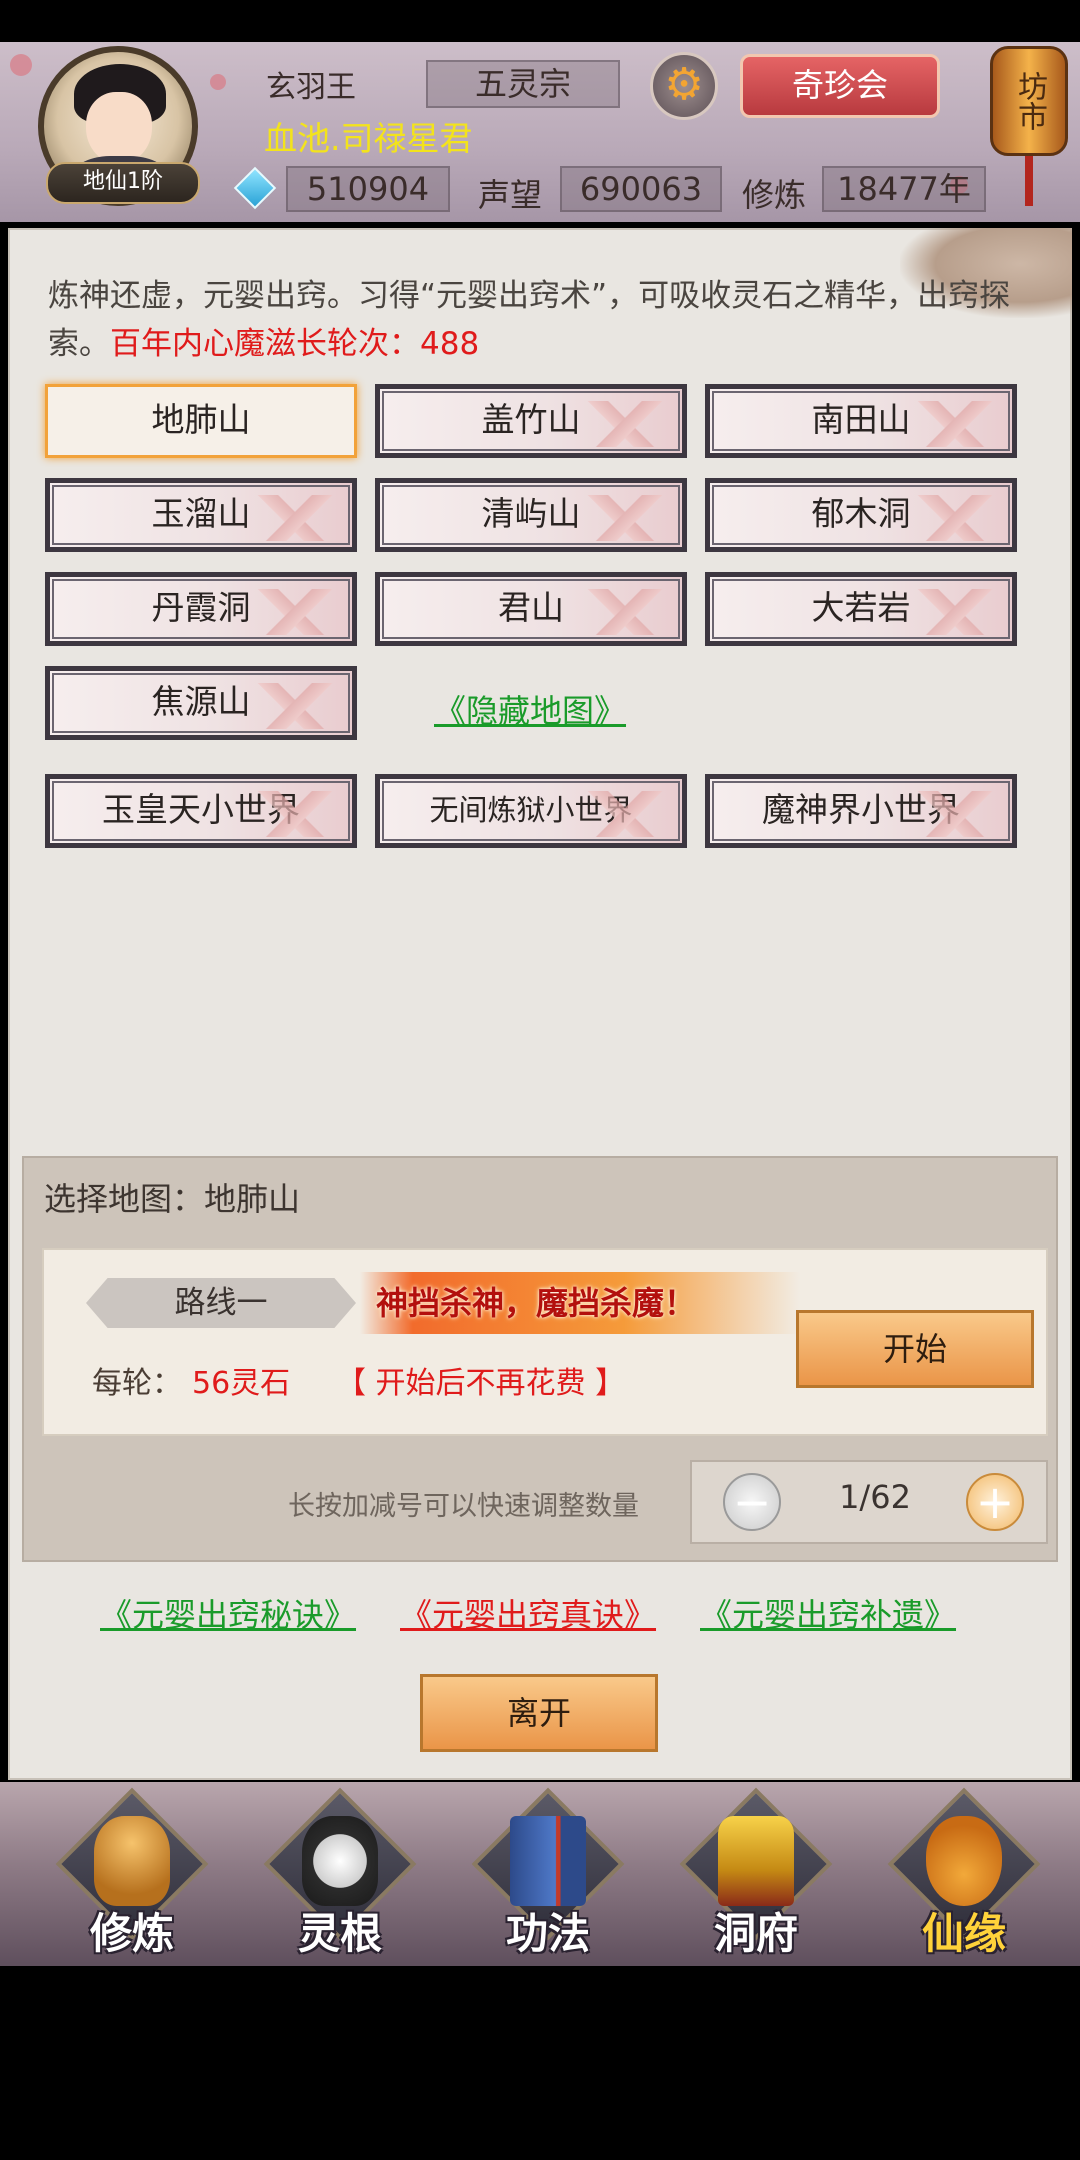 This screenshot has height=2160, width=1080. I want to click on cost-note: 【 开始后不再花费 】, so click(481, 1383).